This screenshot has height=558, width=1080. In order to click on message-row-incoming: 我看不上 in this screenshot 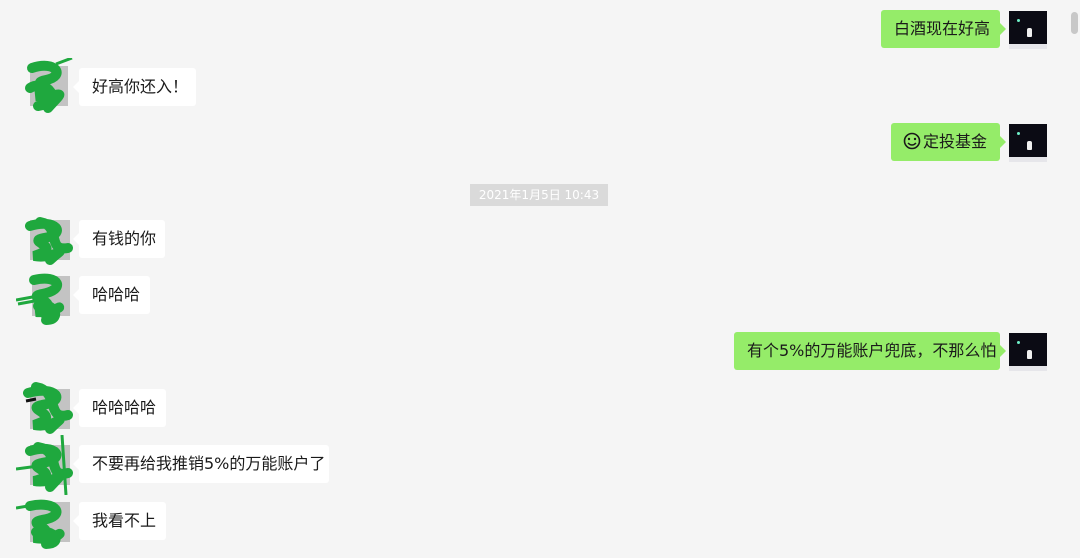, I will do `click(540, 524)`.